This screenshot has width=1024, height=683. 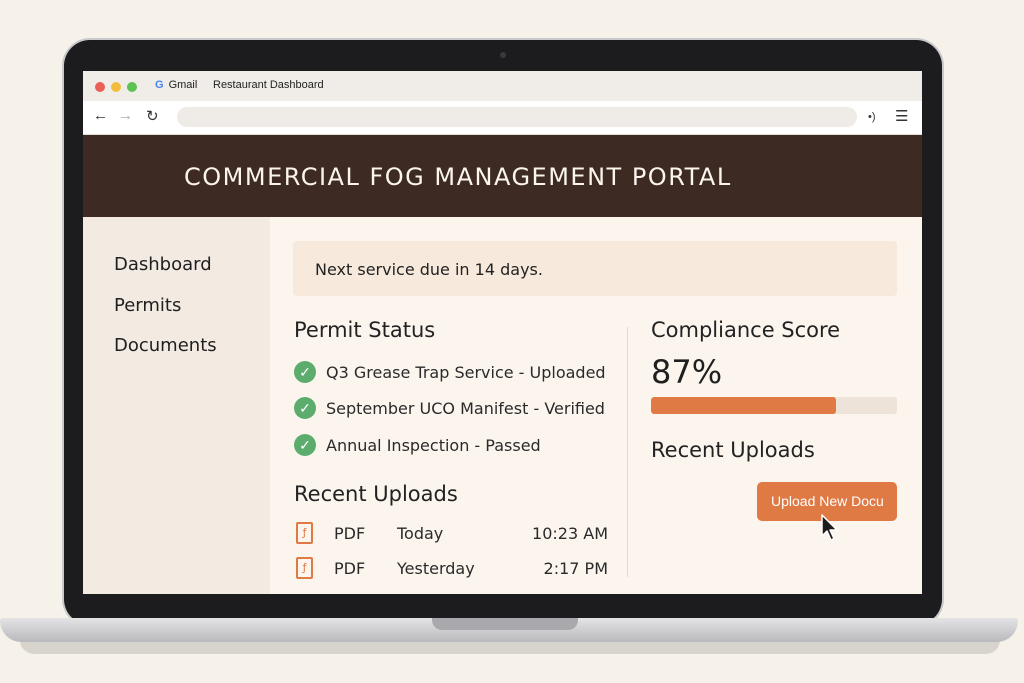 I want to click on minimize-window-button, so click(x=116, y=87).